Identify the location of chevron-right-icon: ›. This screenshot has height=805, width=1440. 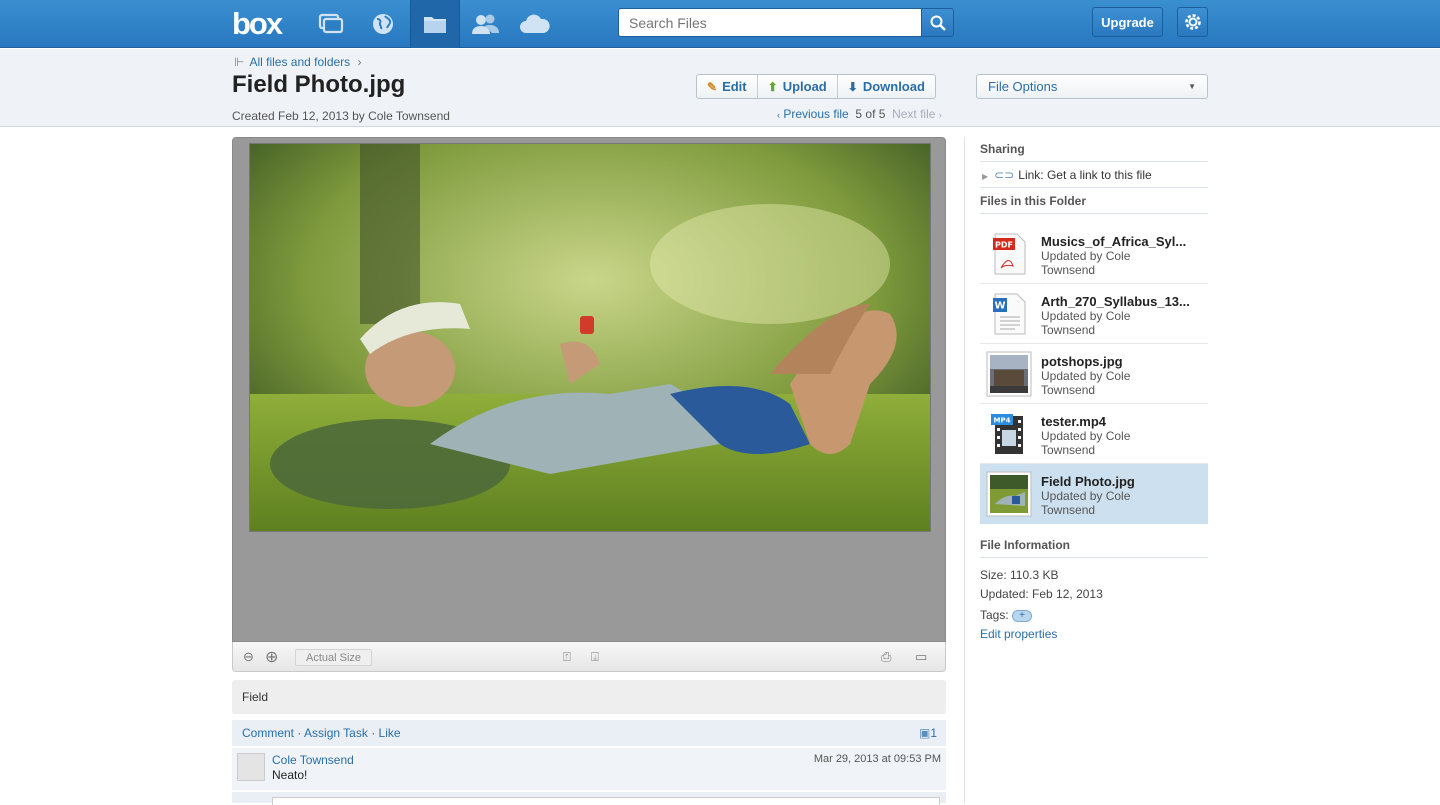
(940, 115).